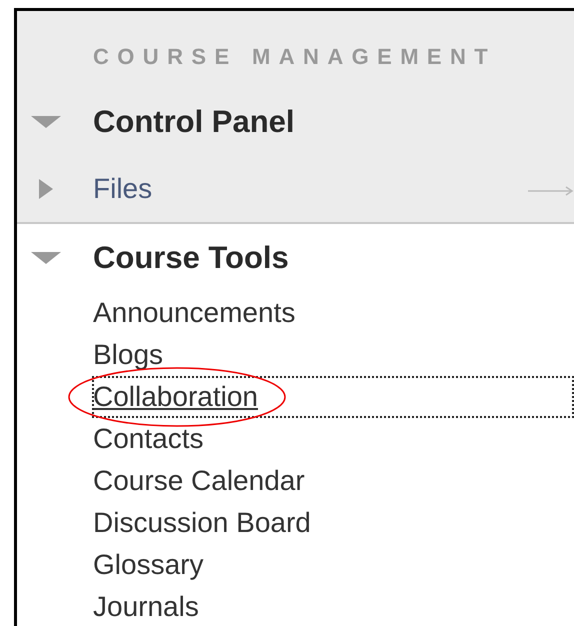 The image size is (574, 626). Describe the element at coordinates (333, 606) in the screenshot. I see `menu-link: Journals` at that location.